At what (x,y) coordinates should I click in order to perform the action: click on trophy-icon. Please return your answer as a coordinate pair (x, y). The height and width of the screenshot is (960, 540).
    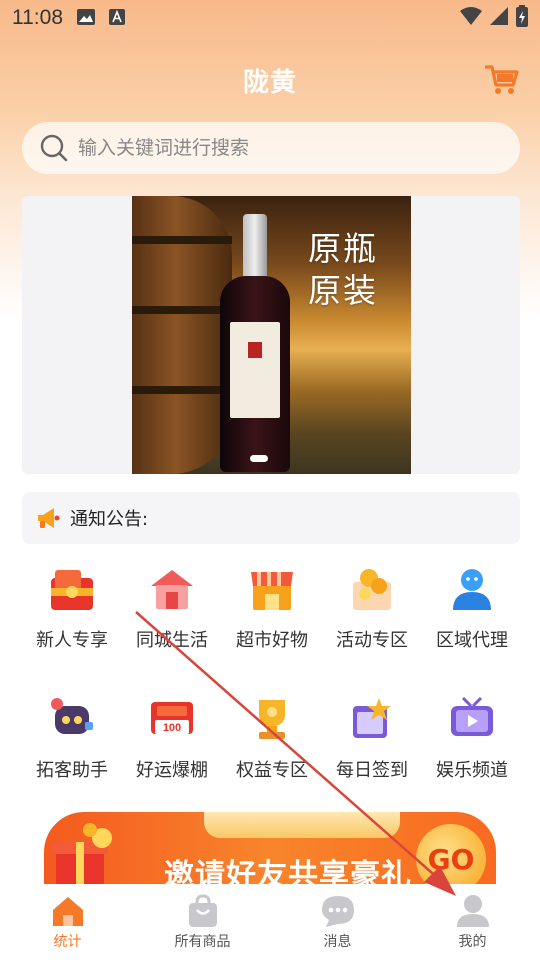
    Looking at the image, I should click on (272, 719).